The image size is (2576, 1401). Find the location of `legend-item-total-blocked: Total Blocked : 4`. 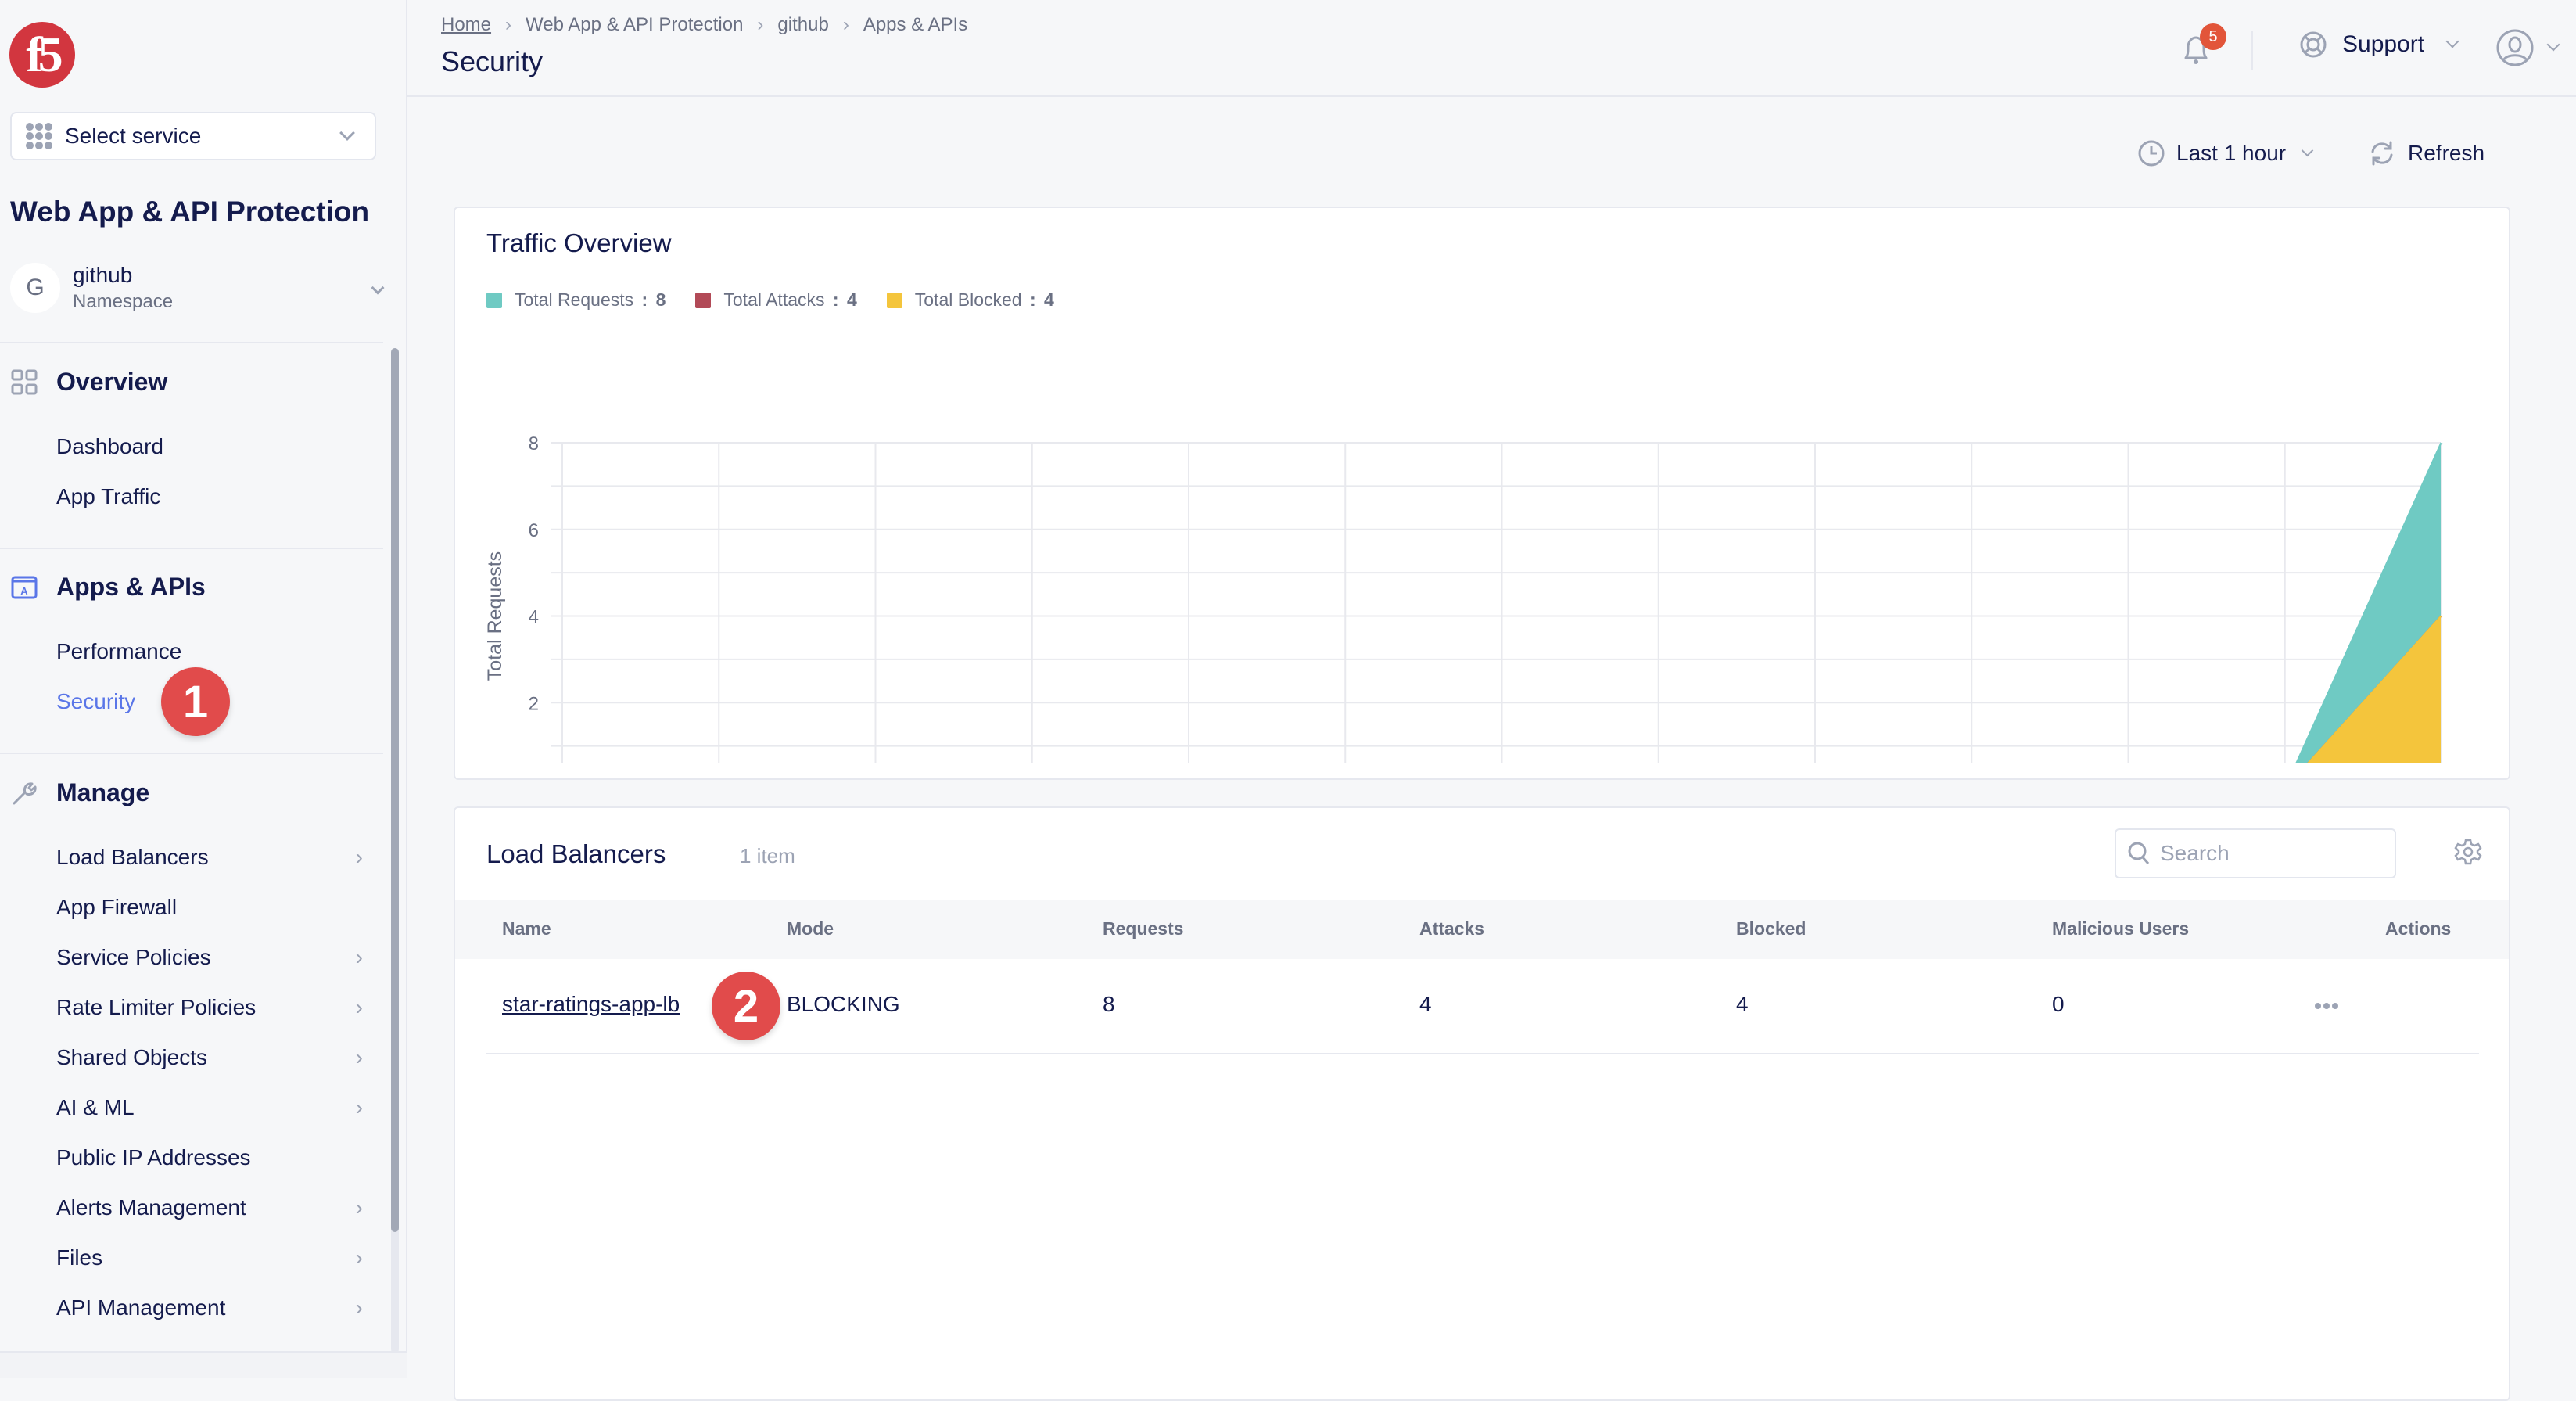

legend-item-total-blocked: Total Blocked : 4 is located at coordinates (970, 300).